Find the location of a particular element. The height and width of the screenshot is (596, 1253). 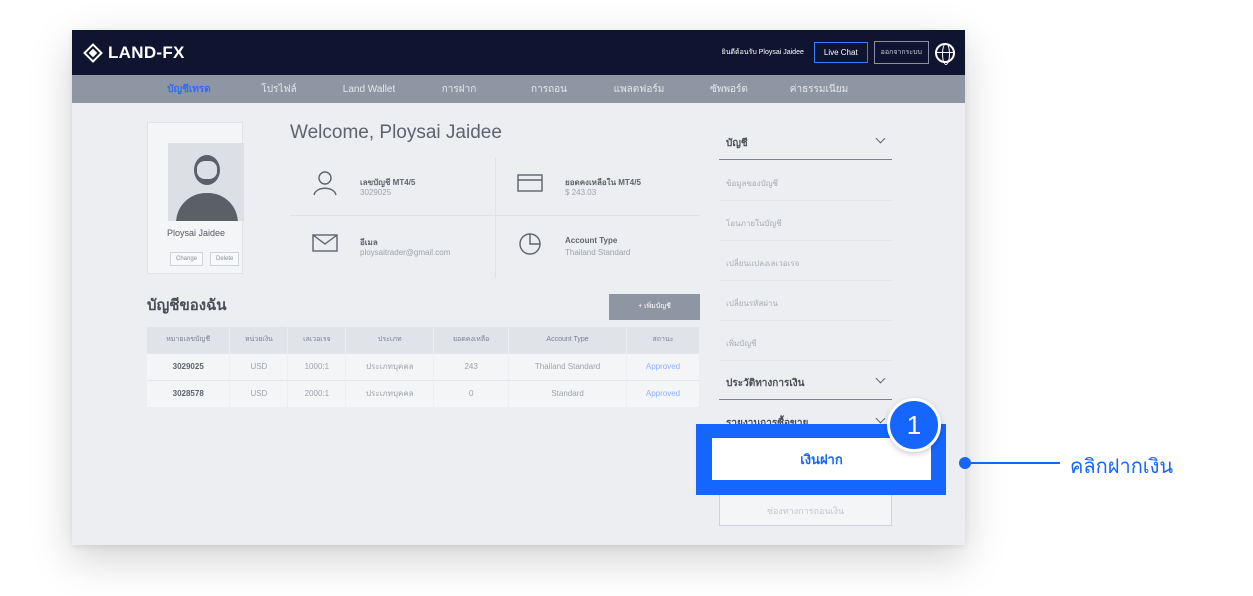

avatar-face-icon is located at coordinates (207, 170).